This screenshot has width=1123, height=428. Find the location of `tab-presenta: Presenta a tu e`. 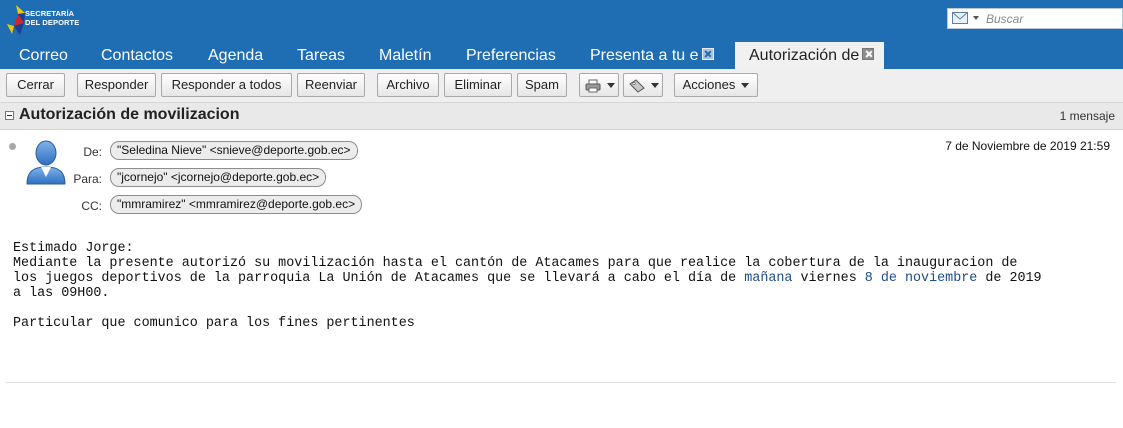

tab-presenta: Presenta a tu e is located at coordinates (652, 55).